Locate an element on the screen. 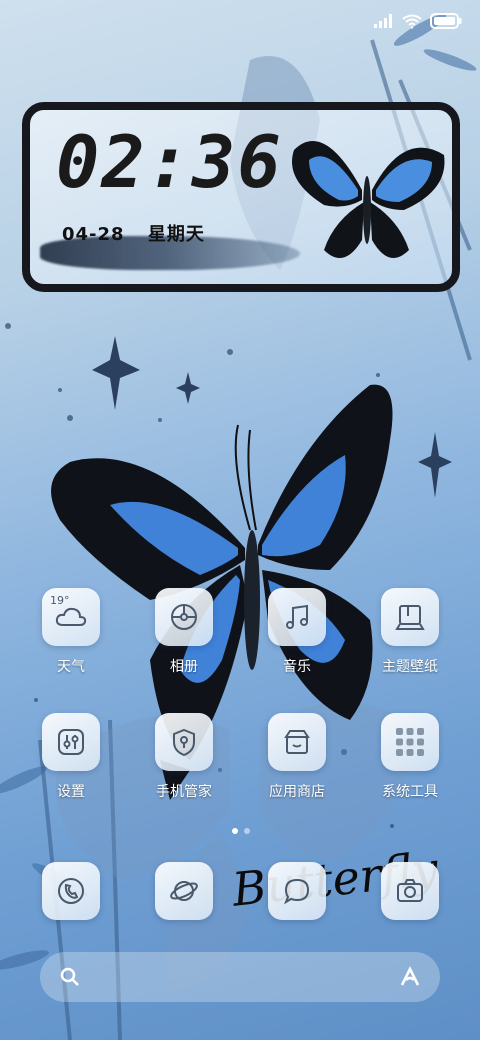 The height and width of the screenshot is (1040, 480). dock-camera is located at coordinates (410, 891).